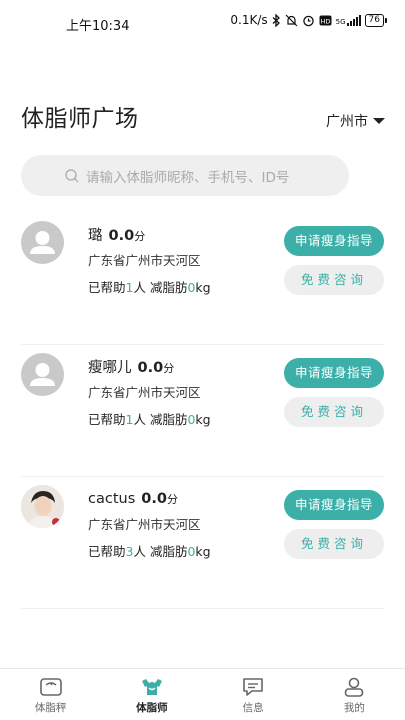  What do you see at coordinates (112, 499) in the screenshot?
I see `coach-name: cactus` at bounding box center [112, 499].